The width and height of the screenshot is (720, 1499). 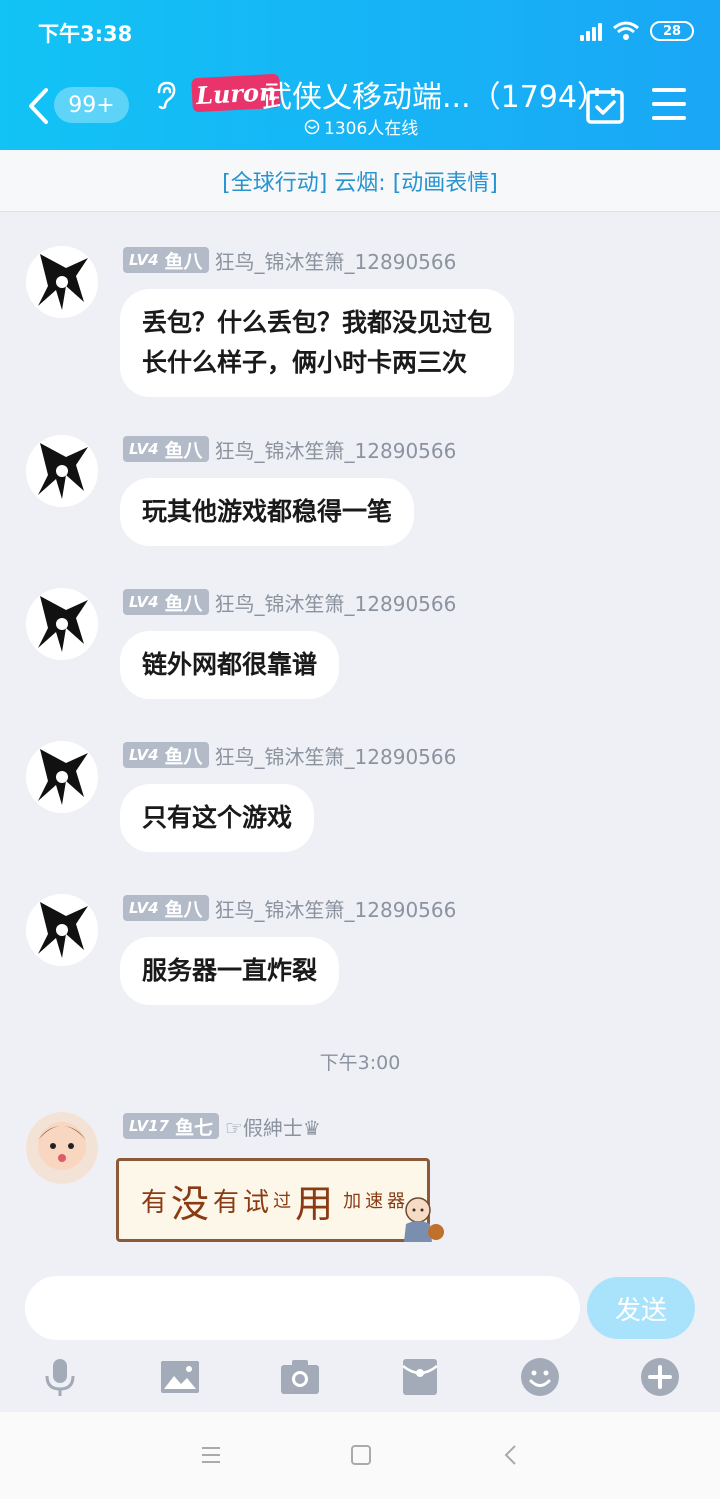 I want to click on message-bubble: 玩其他游戏都稳得一笔, so click(x=267, y=512).